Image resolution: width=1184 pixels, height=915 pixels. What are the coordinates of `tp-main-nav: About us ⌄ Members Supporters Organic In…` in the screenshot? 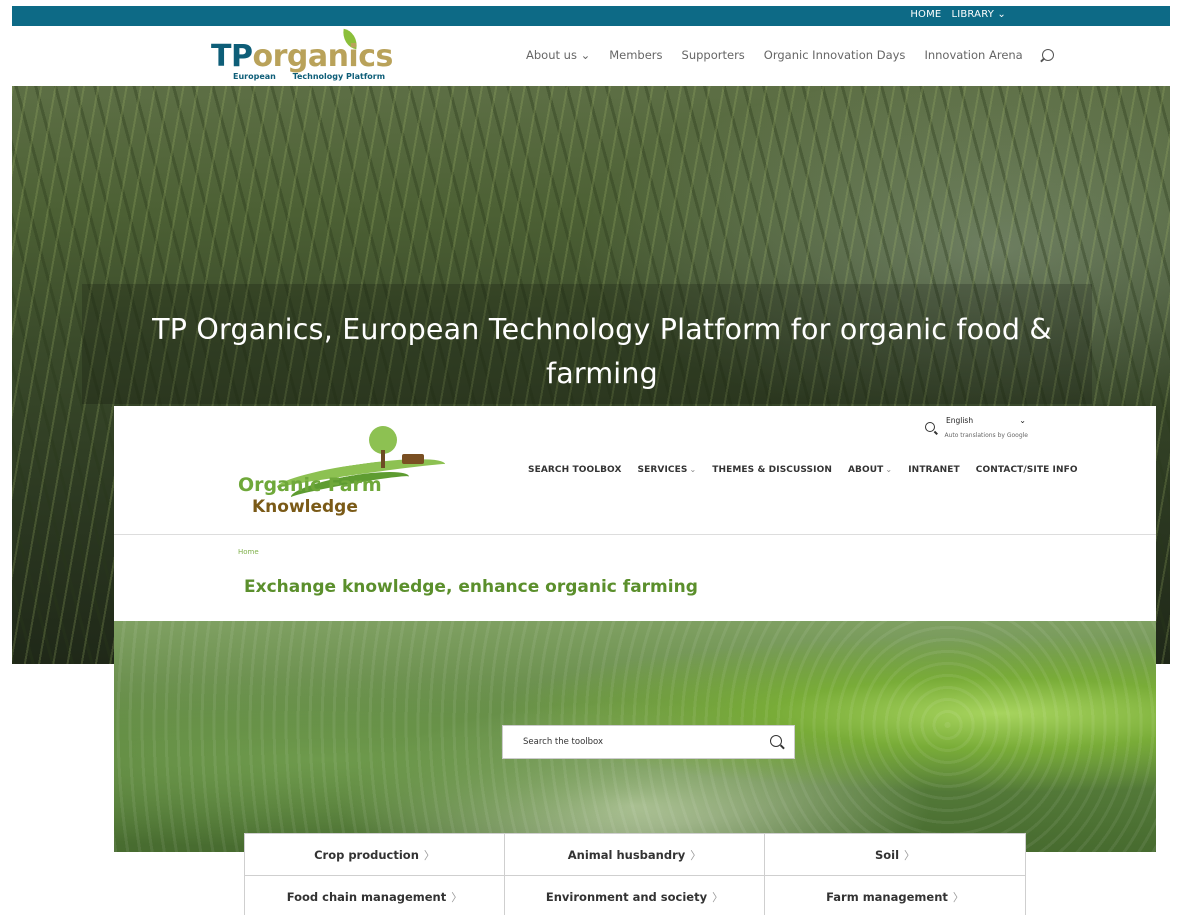 It's located at (790, 55).